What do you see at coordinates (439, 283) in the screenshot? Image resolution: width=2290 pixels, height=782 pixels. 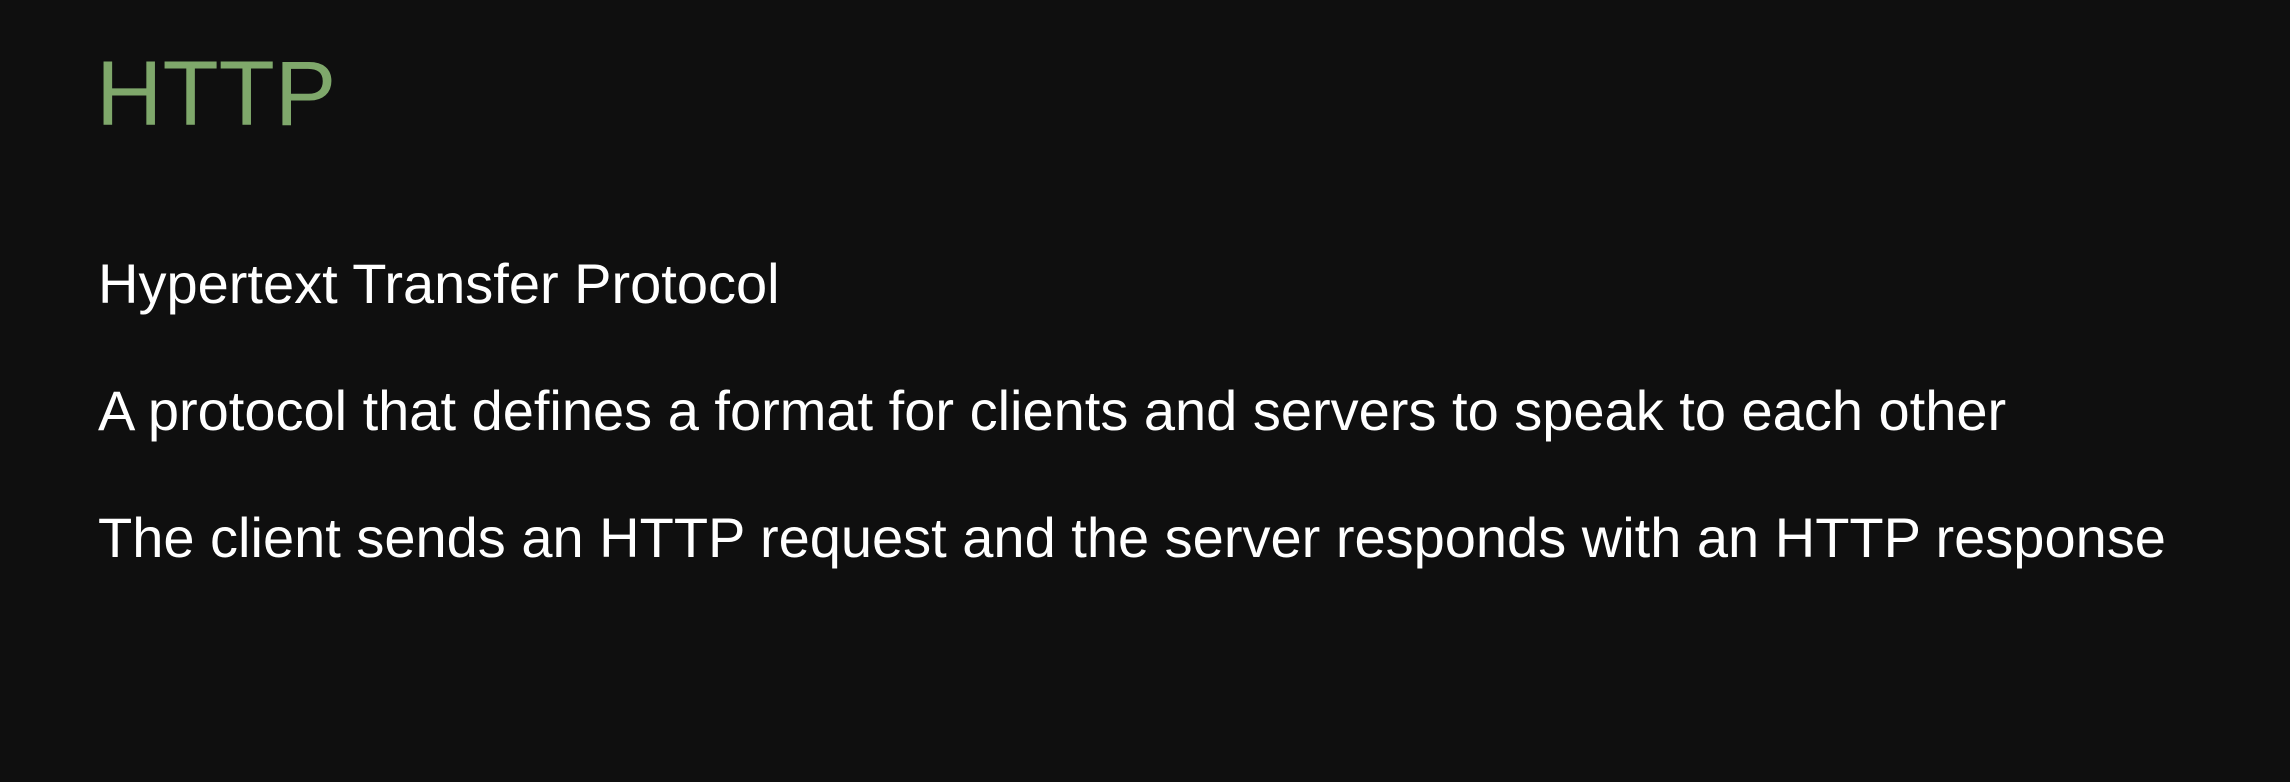 I see `list-item: Hypertext Transfer Protocol` at bounding box center [439, 283].